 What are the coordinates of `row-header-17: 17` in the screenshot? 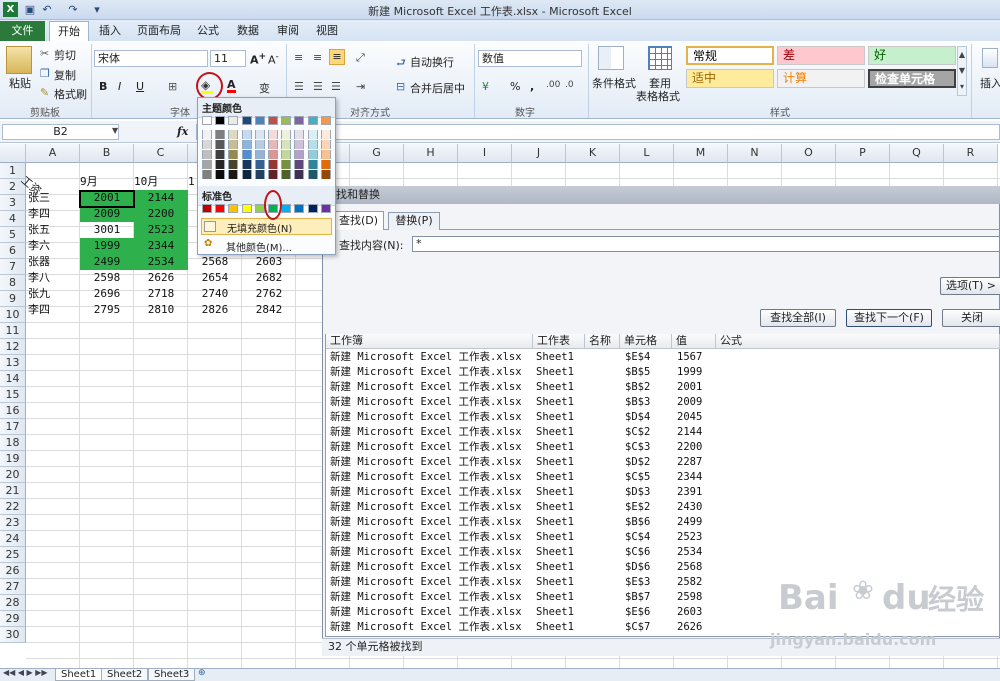 It's located at (13, 427).